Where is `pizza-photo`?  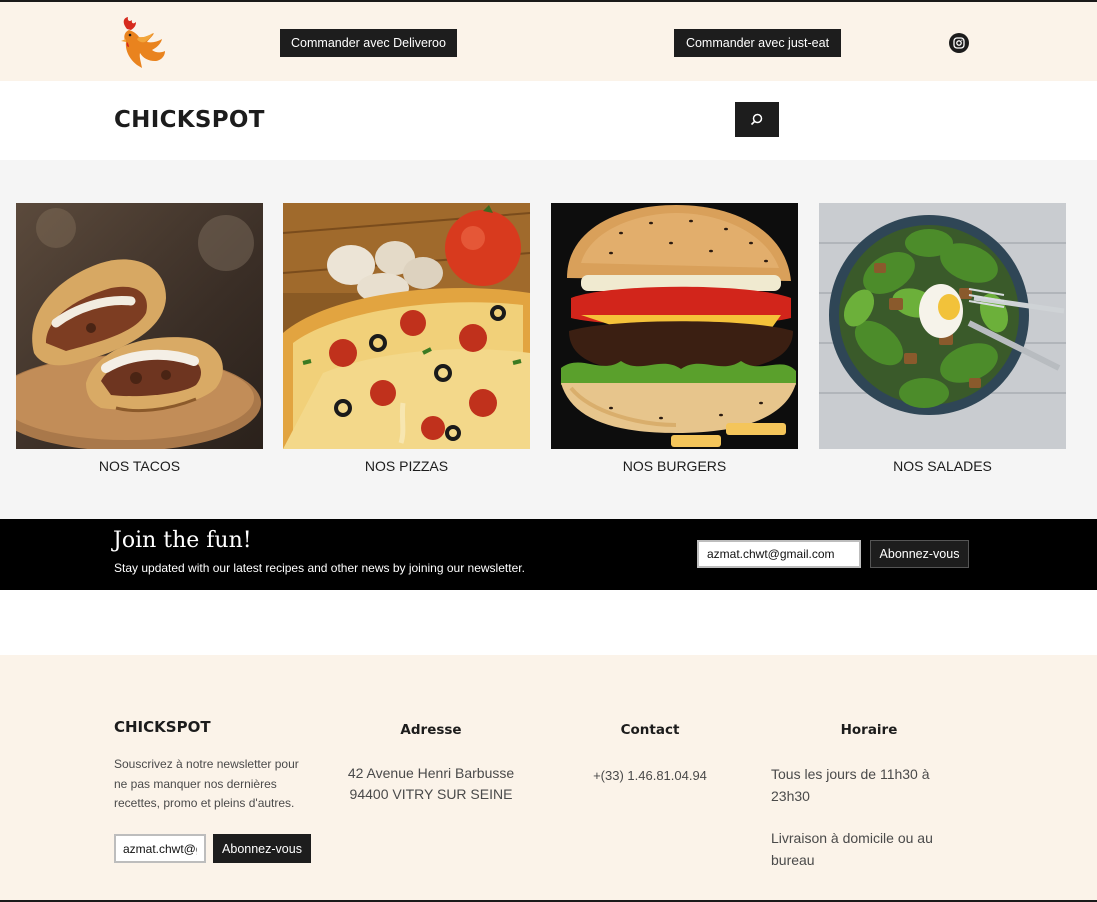
pizza-photo is located at coordinates (406, 326).